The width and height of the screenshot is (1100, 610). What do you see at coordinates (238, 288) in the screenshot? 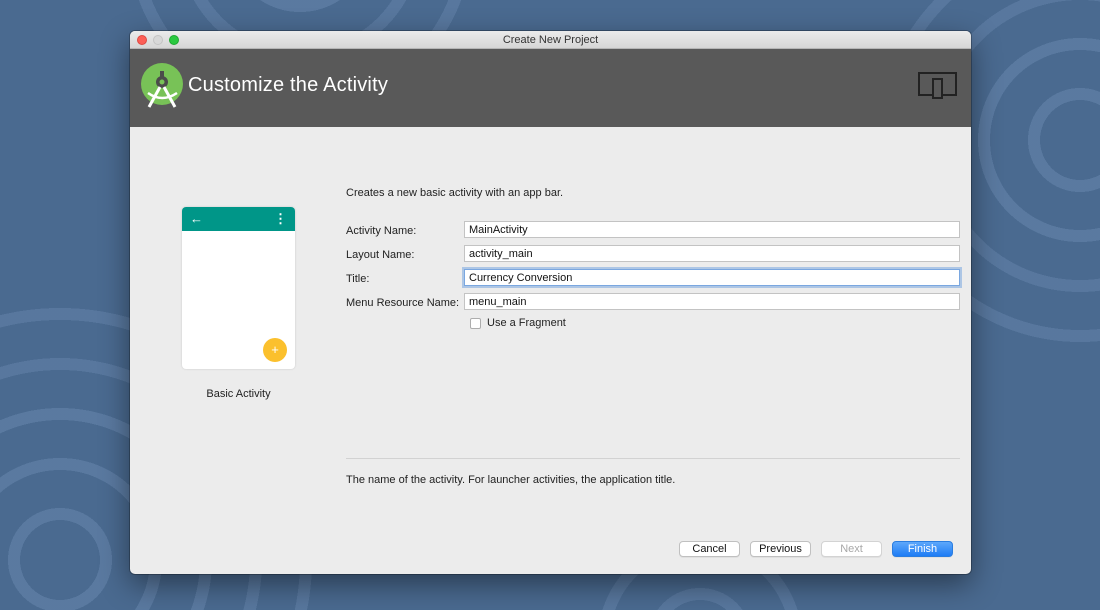
I see `activity-preview: ← ⋮ +` at bounding box center [238, 288].